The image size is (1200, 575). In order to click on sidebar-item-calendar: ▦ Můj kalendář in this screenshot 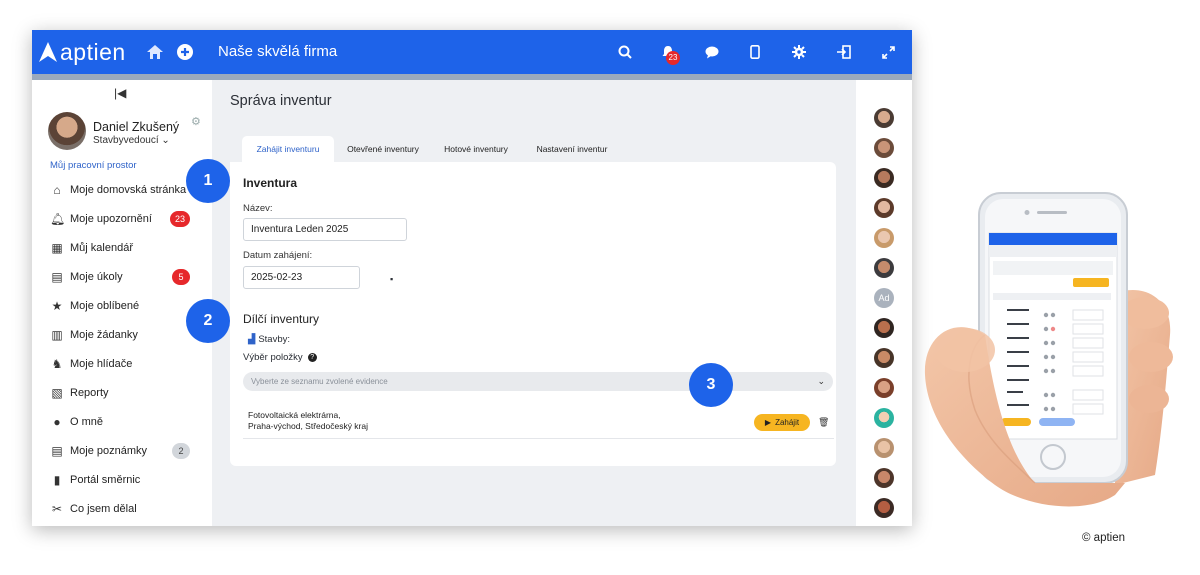, I will do `click(122, 248)`.